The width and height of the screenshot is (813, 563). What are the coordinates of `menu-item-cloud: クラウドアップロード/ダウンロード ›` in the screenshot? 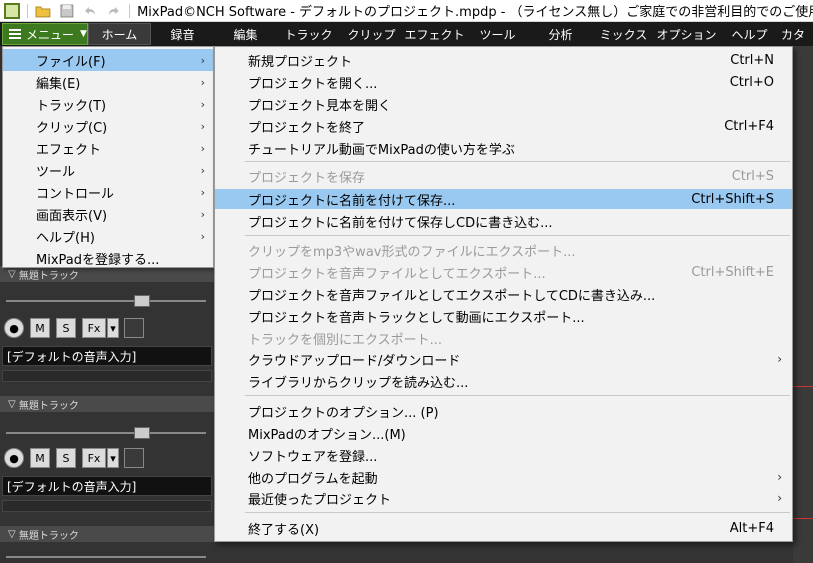 It's located at (503, 359).